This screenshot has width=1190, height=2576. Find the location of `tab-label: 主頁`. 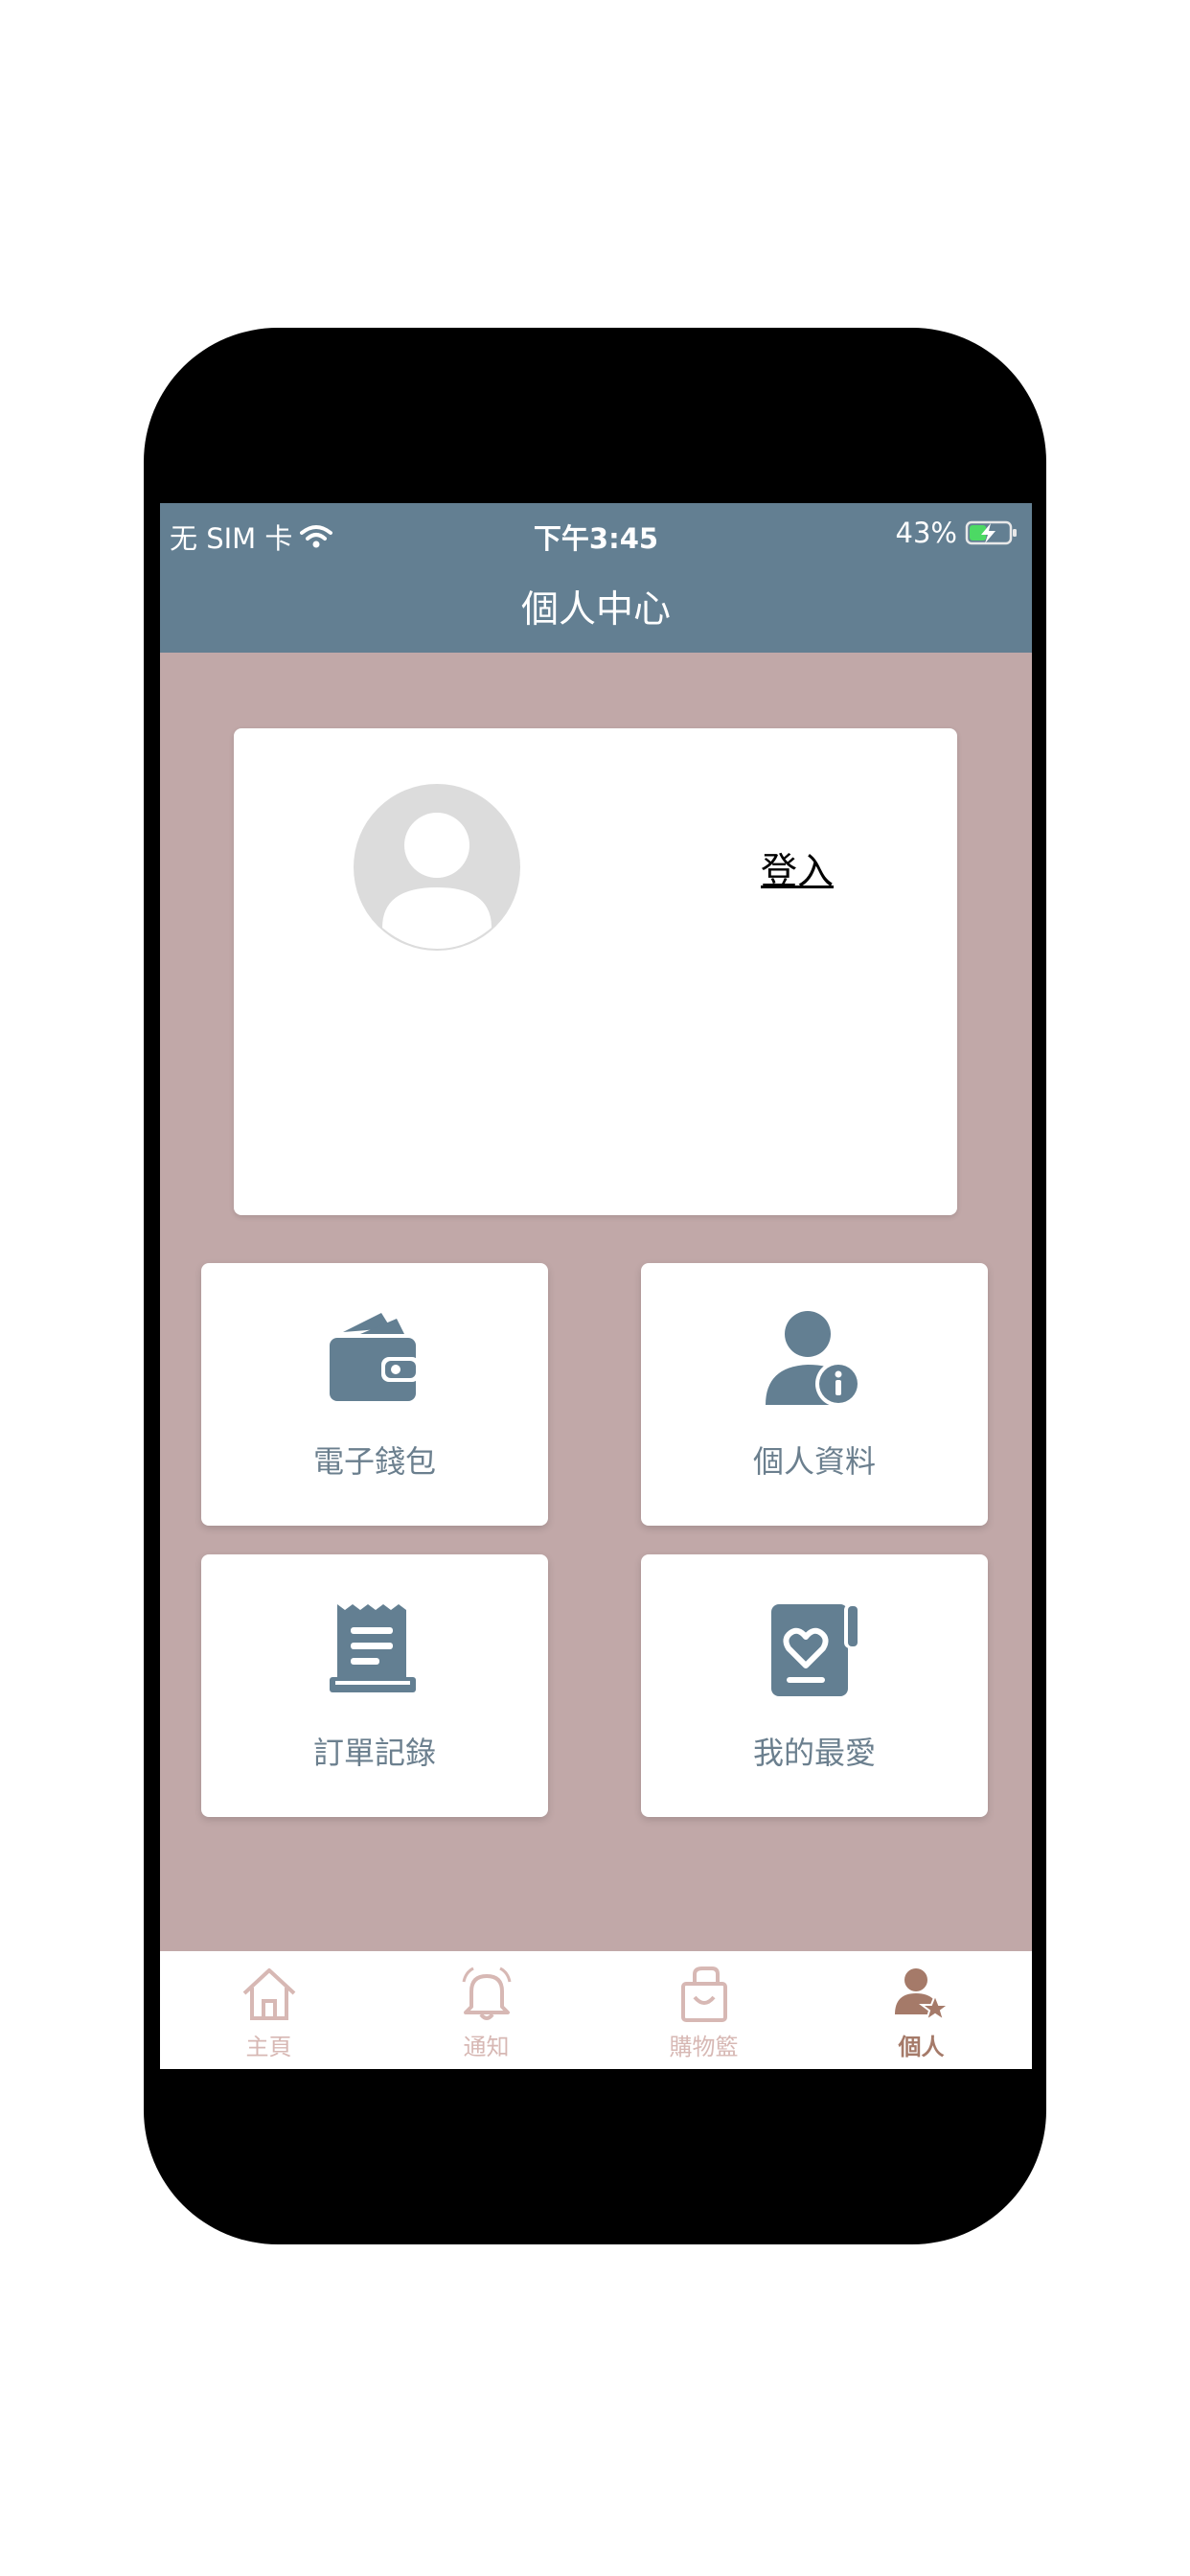

tab-label: 主頁 is located at coordinates (269, 2047).